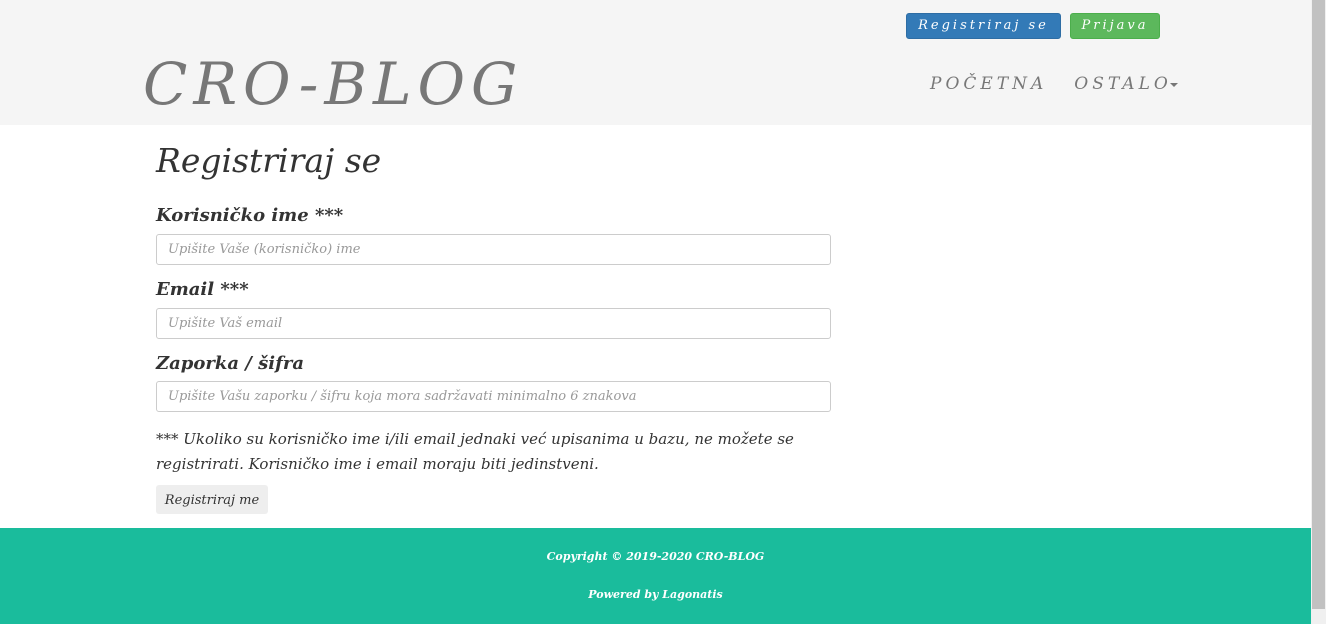 Image resolution: width=1326 pixels, height=624 pixels. Describe the element at coordinates (202, 289) in the screenshot. I see `email-label: Email ***` at that location.